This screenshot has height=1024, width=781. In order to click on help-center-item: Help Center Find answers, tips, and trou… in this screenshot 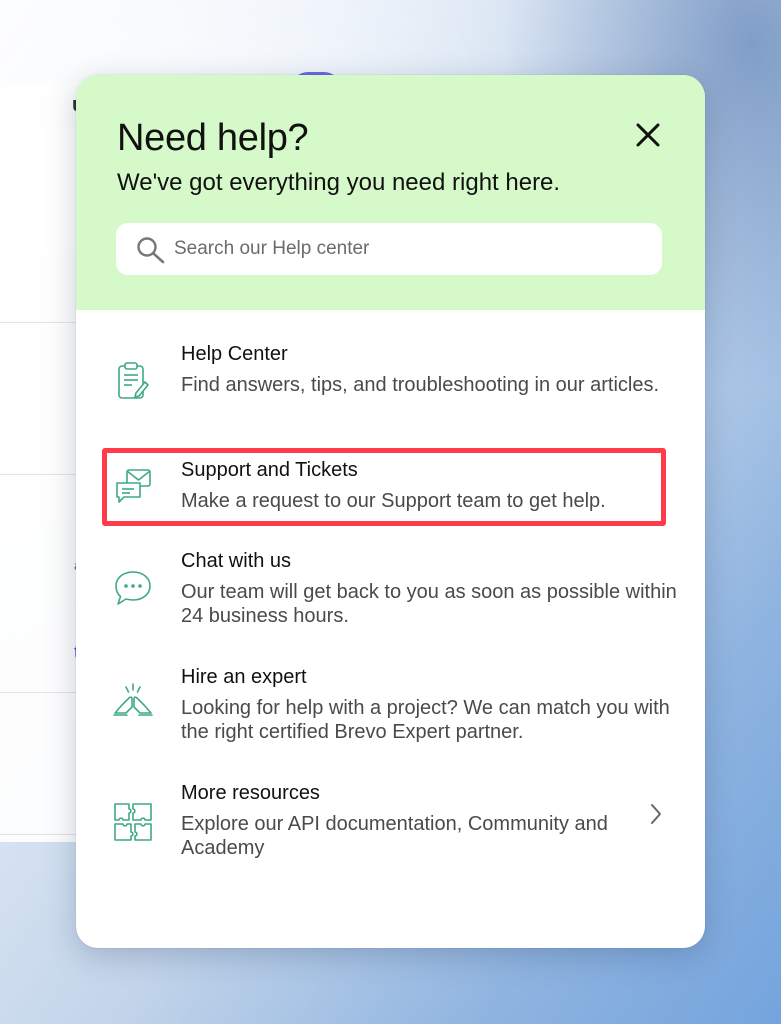, I will do `click(391, 383)`.